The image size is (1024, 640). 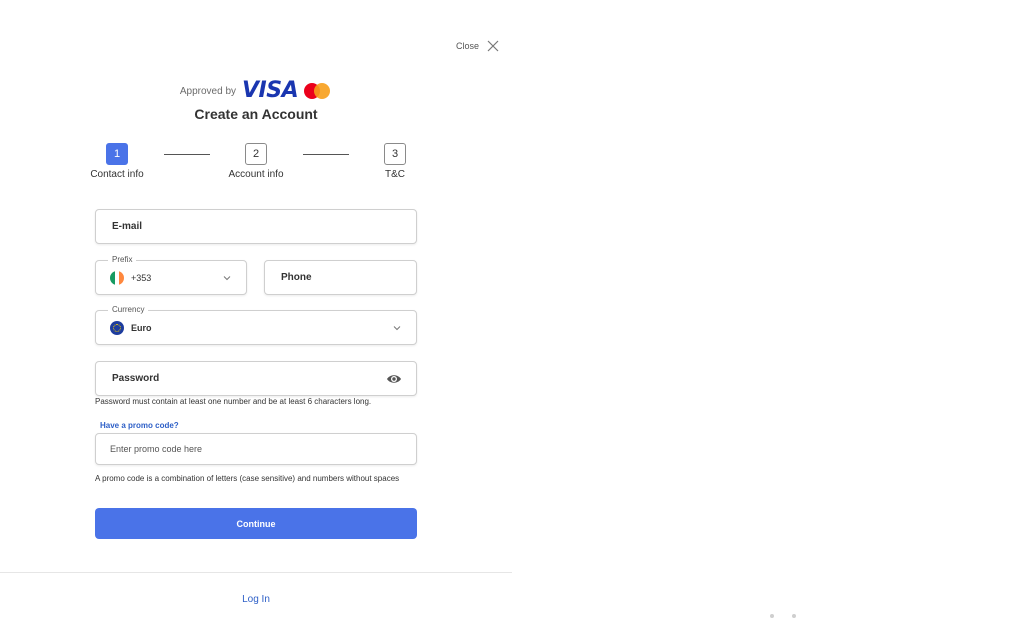 What do you see at coordinates (117, 277) in the screenshot?
I see `ireland-flag-icon` at bounding box center [117, 277].